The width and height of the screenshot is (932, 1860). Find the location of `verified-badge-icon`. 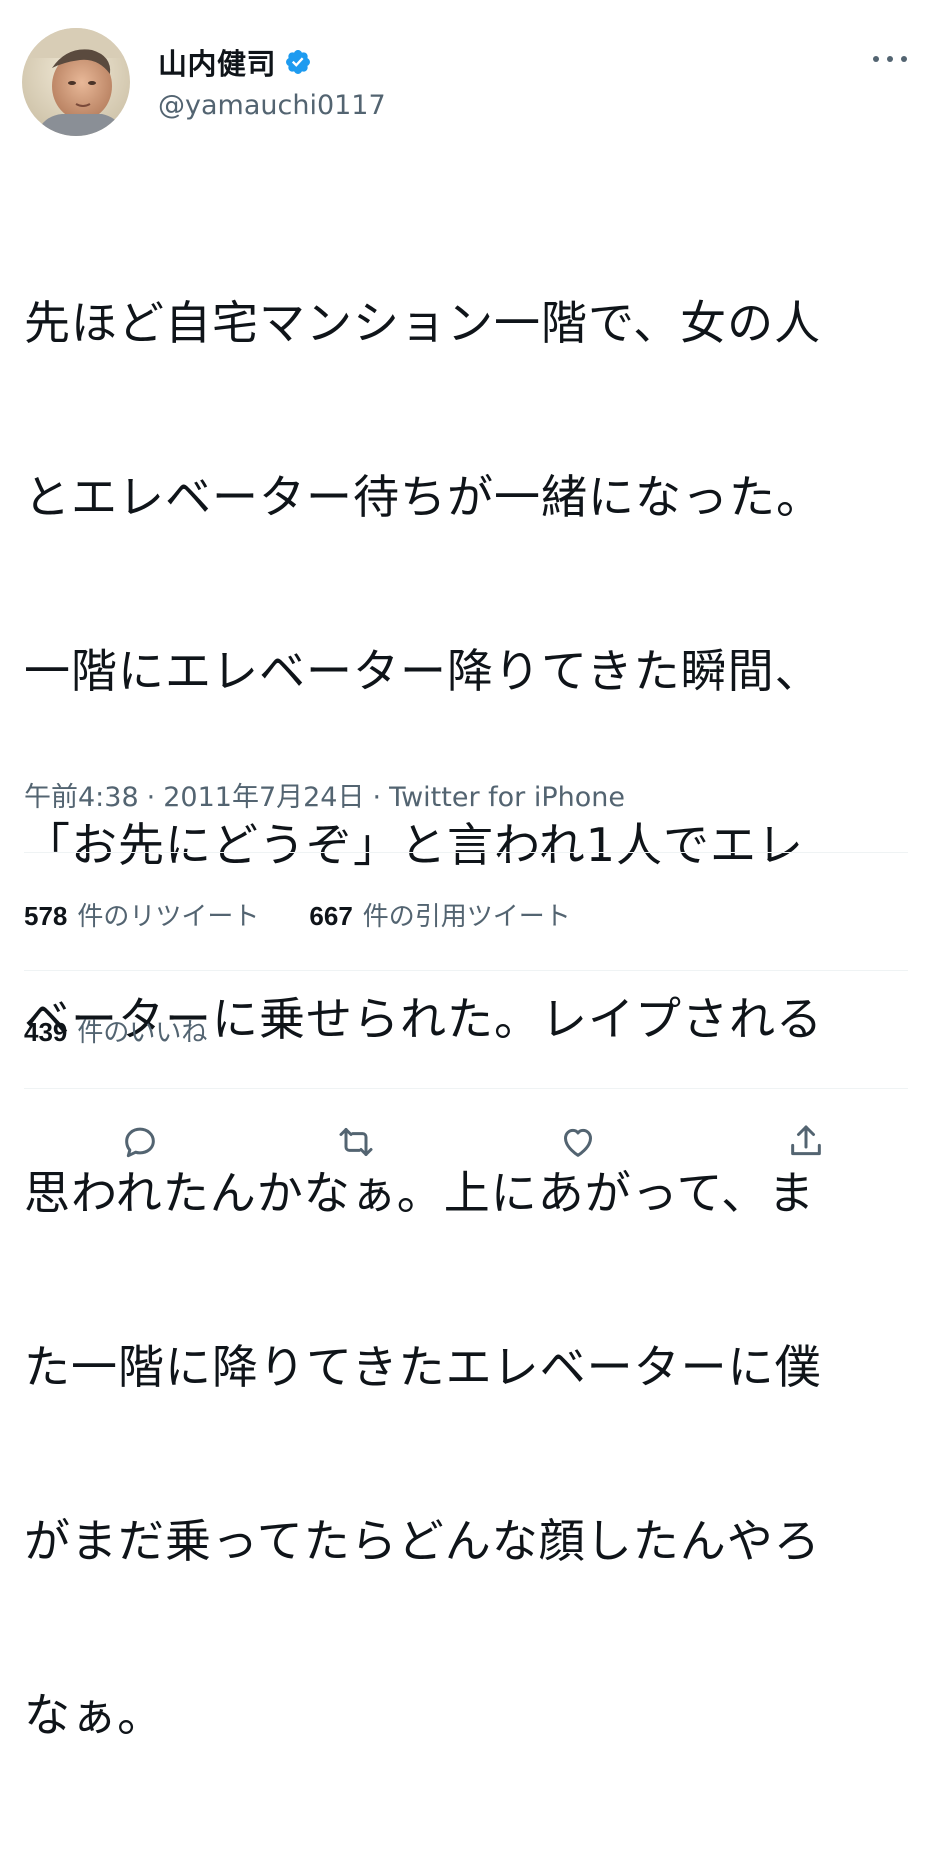

verified-badge-icon is located at coordinates (298, 62).